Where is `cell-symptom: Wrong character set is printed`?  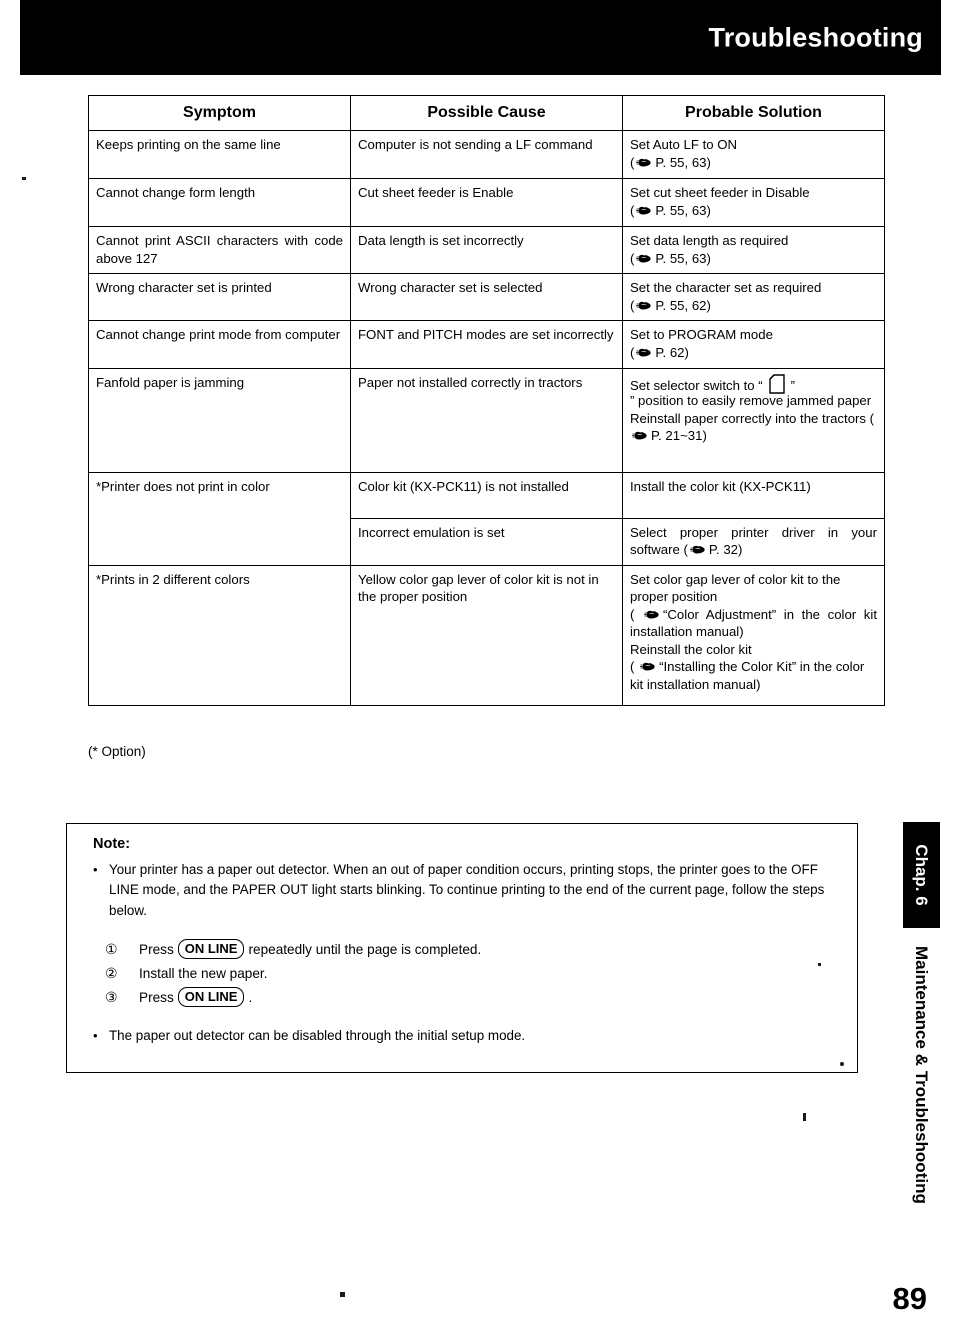
cell-symptom: Wrong character set is printed is located at coordinates (219, 297).